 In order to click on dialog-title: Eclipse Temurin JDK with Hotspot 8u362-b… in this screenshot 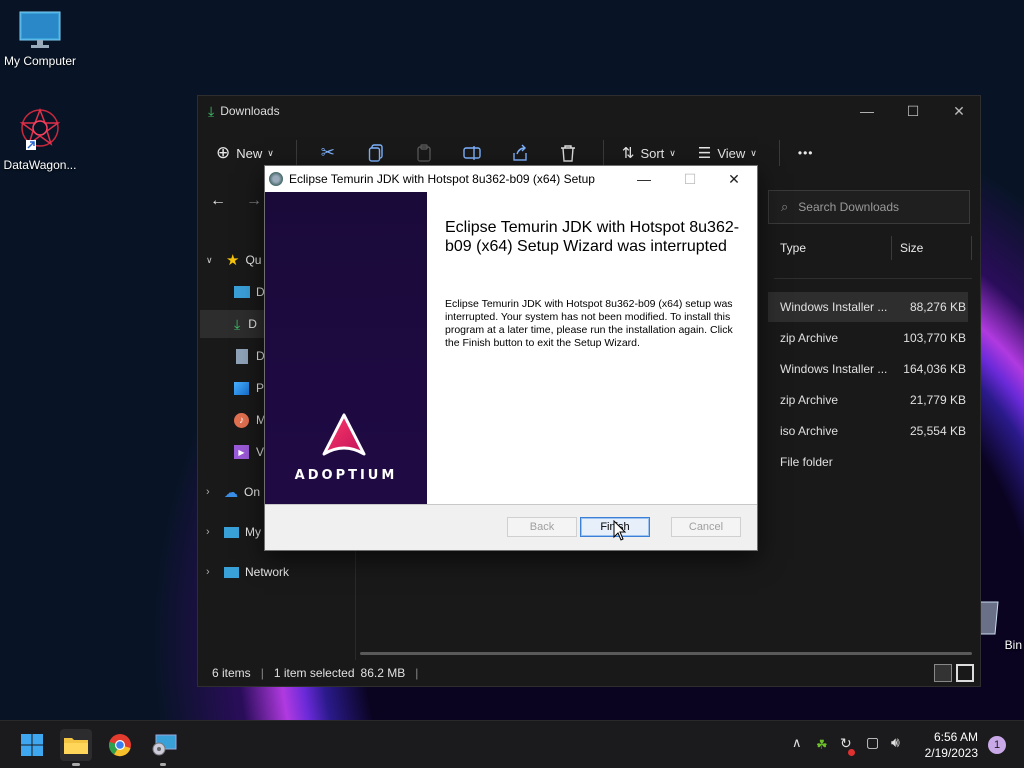, I will do `click(442, 179)`.